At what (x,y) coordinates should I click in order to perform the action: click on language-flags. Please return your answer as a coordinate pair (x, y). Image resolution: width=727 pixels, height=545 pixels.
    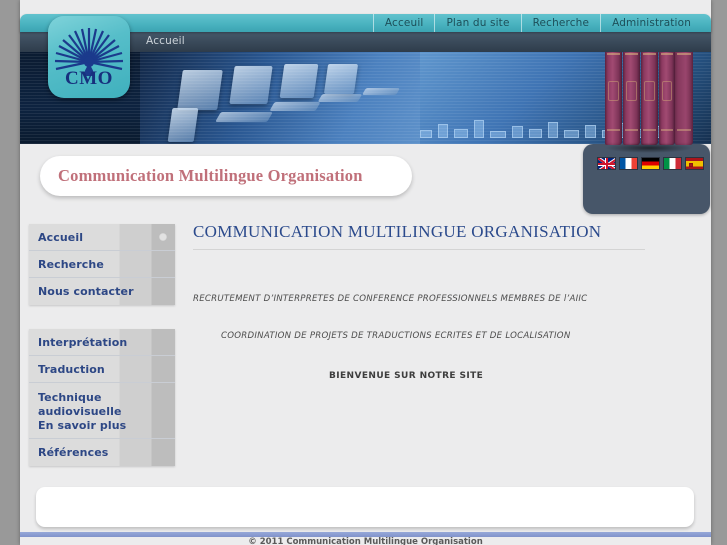
    Looking at the image, I should click on (650, 163).